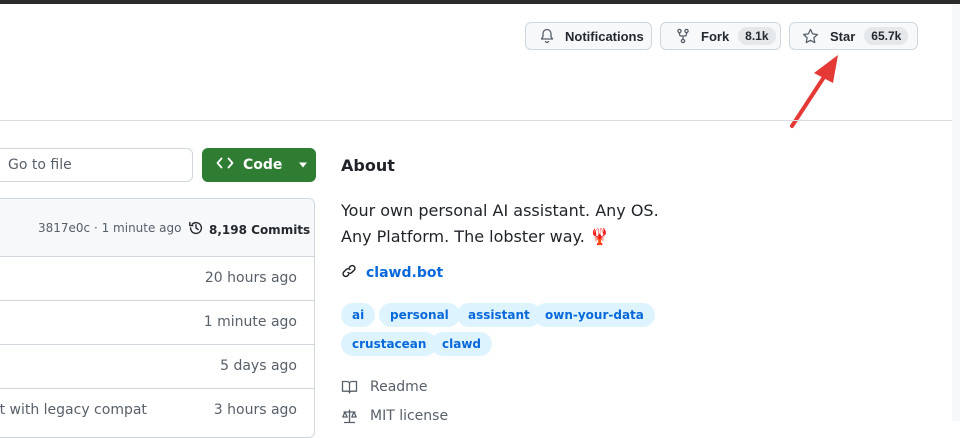  I want to click on caret-down-icon, so click(303, 165).